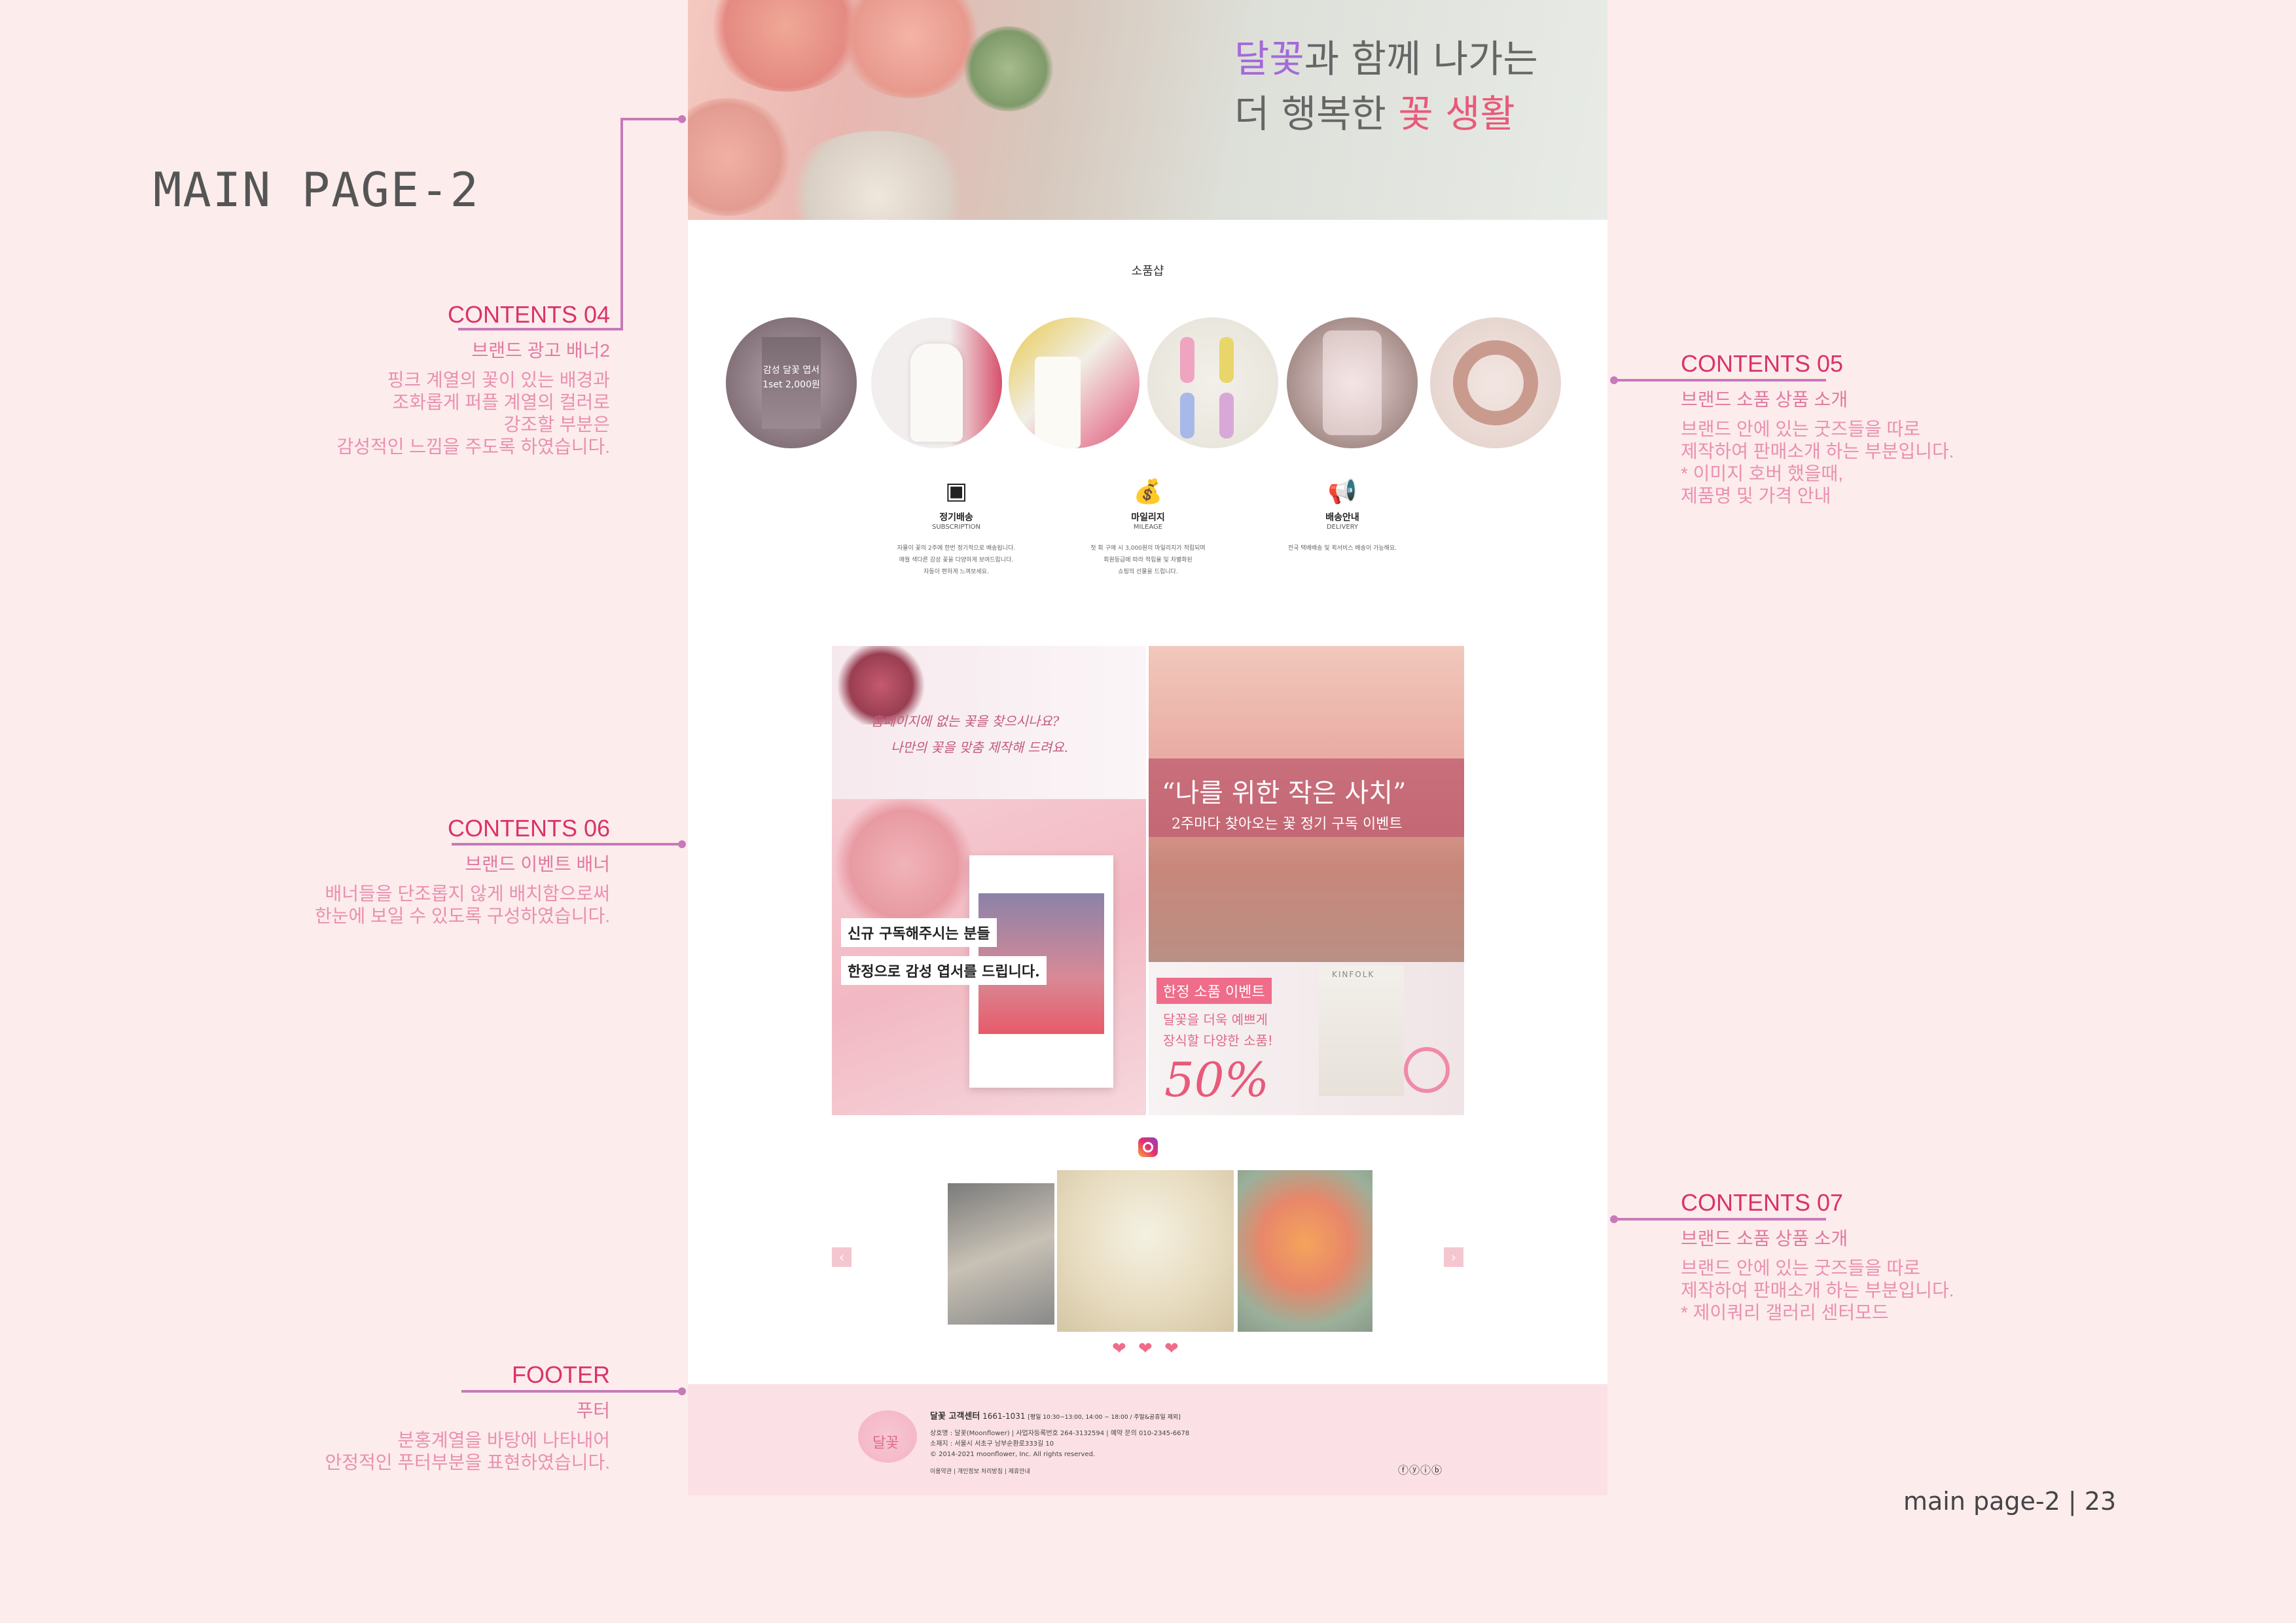 This screenshot has width=2296, height=1623. I want to click on c04-line: 핑크 계열의 꽃이 있는 배경과, so click(498, 380).